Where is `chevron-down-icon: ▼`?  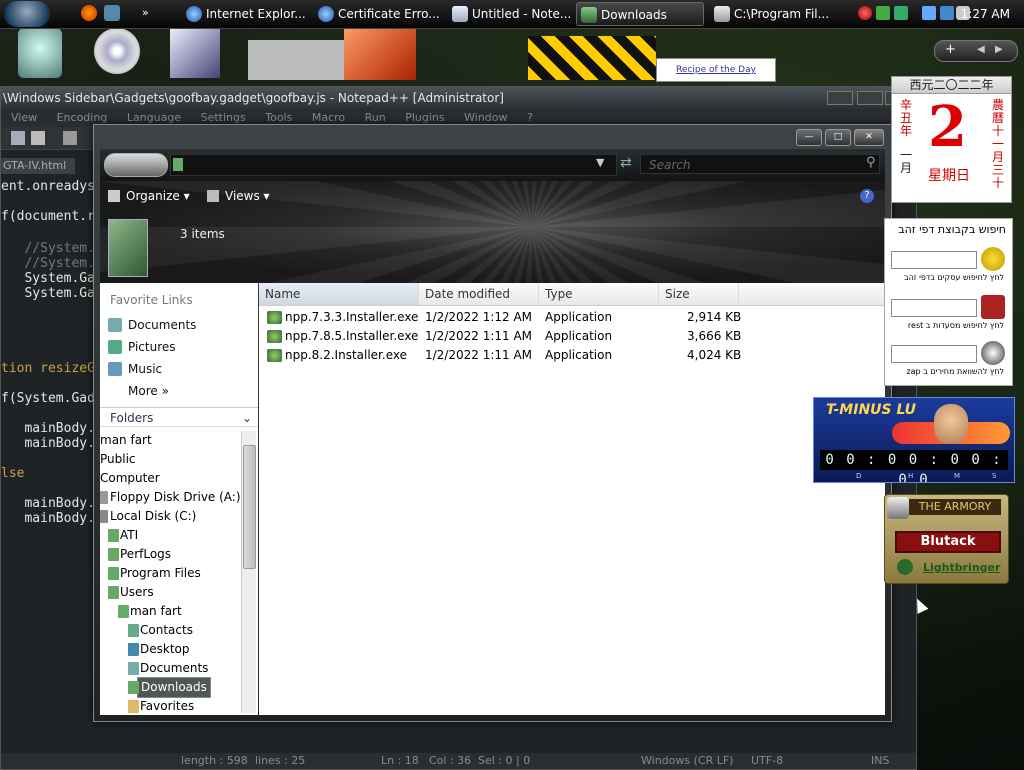 chevron-down-icon: ▼ is located at coordinates (600, 162).